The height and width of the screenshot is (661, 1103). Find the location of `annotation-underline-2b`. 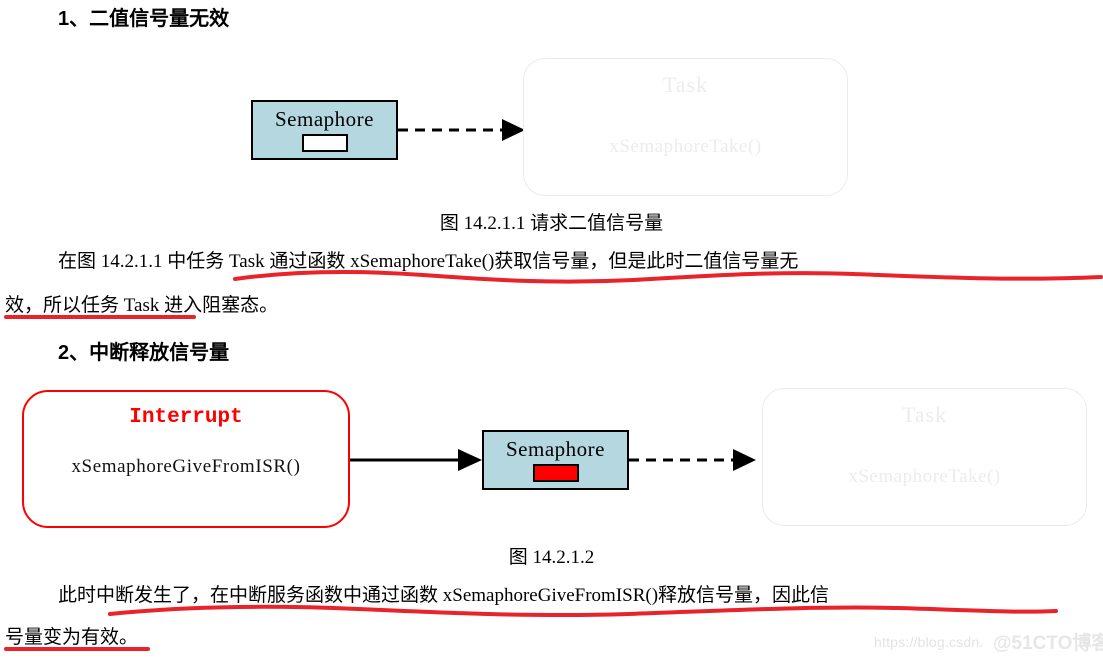

annotation-underline-2b is located at coordinates (77, 649).